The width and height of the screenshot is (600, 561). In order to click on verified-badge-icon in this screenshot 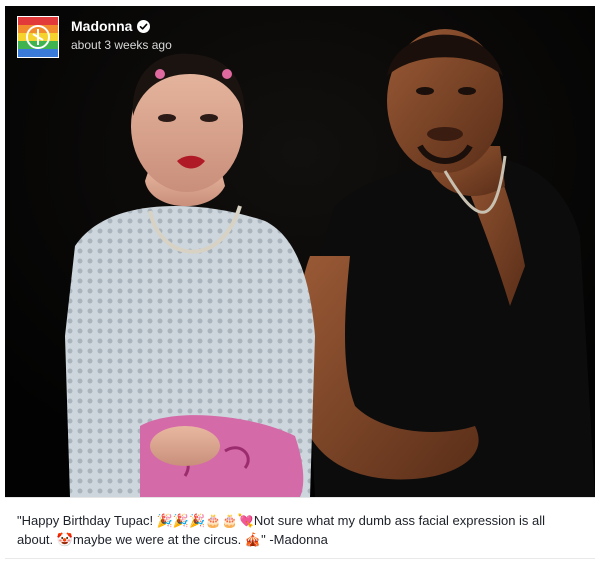, I will do `click(144, 26)`.